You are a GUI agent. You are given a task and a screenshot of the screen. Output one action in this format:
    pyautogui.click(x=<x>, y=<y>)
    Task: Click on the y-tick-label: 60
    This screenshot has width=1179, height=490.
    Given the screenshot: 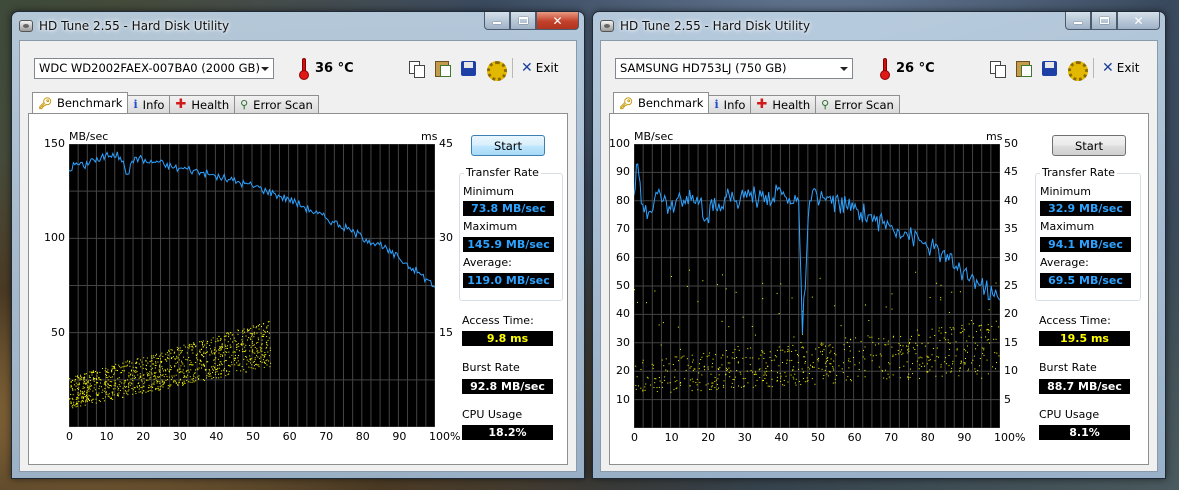 What is the action you would take?
    pyautogui.click(x=623, y=257)
    